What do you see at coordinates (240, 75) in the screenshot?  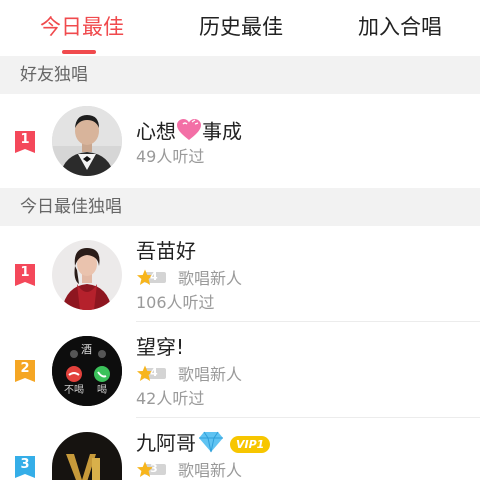 I see `section-header-friends-solo: 好友独唱` at bounding box center [240, 75].